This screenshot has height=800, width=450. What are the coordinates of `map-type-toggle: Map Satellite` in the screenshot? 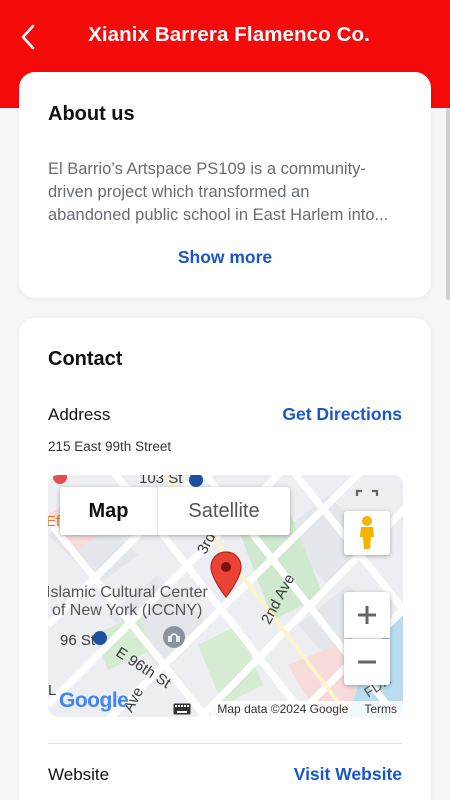 It's located at (175, 511).